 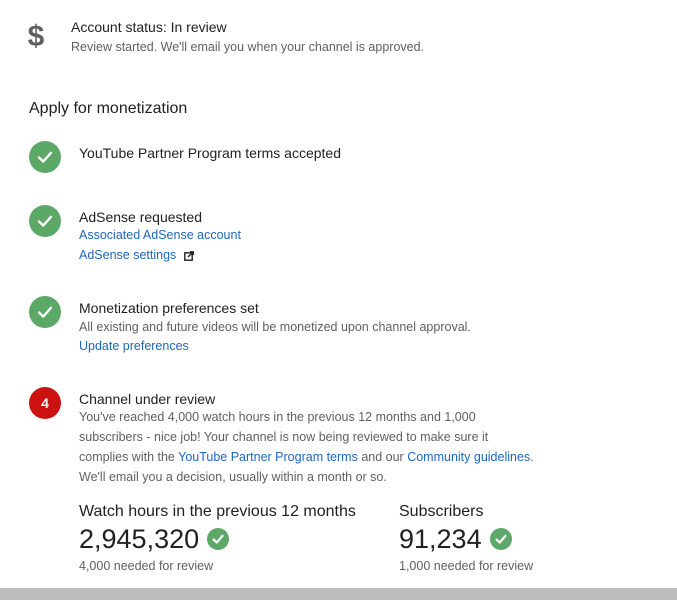 What do you see at coordinates (466, 566) in the screenshot?
I see `stat-note: 1,000 needed for review` at bounding box center [466, 566].